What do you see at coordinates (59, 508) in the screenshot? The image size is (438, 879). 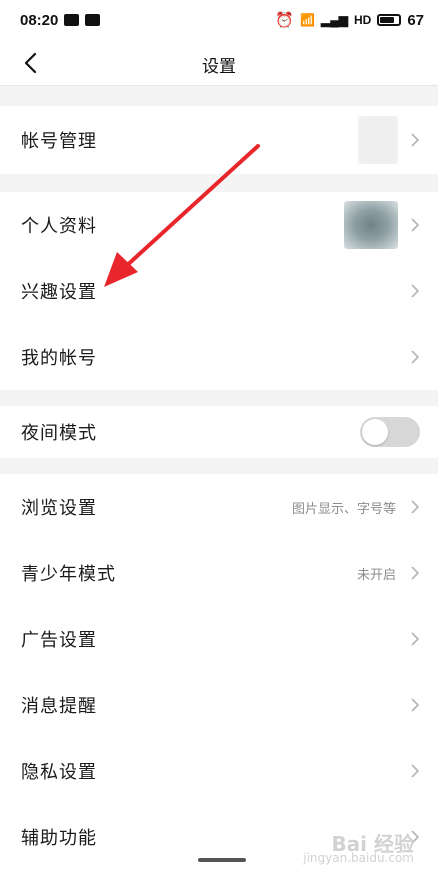 I see `row-label: 浏览设置` at bounding box center [59, 508].